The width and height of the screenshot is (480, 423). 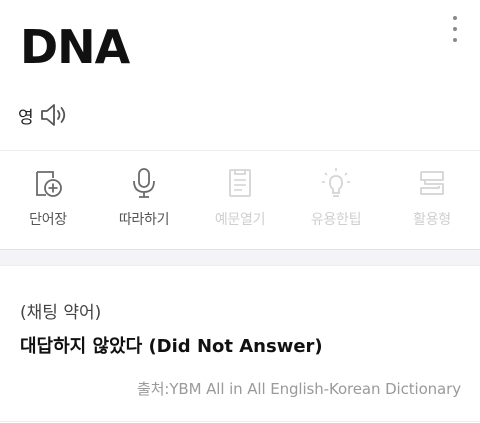 I want to click on speaker-icon, so click(x=54, y=115).